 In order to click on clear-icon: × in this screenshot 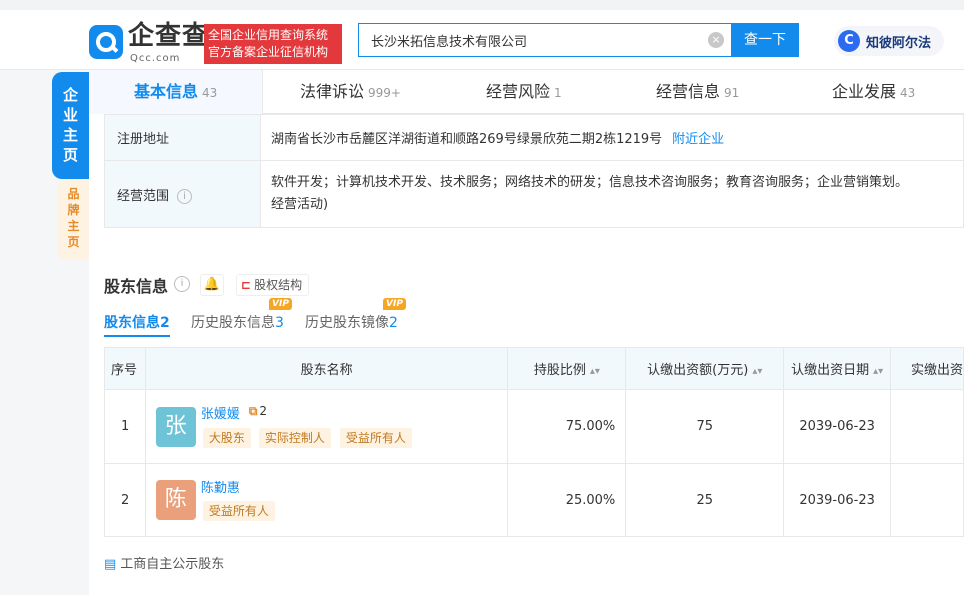, I will do `click(716, 40)`.